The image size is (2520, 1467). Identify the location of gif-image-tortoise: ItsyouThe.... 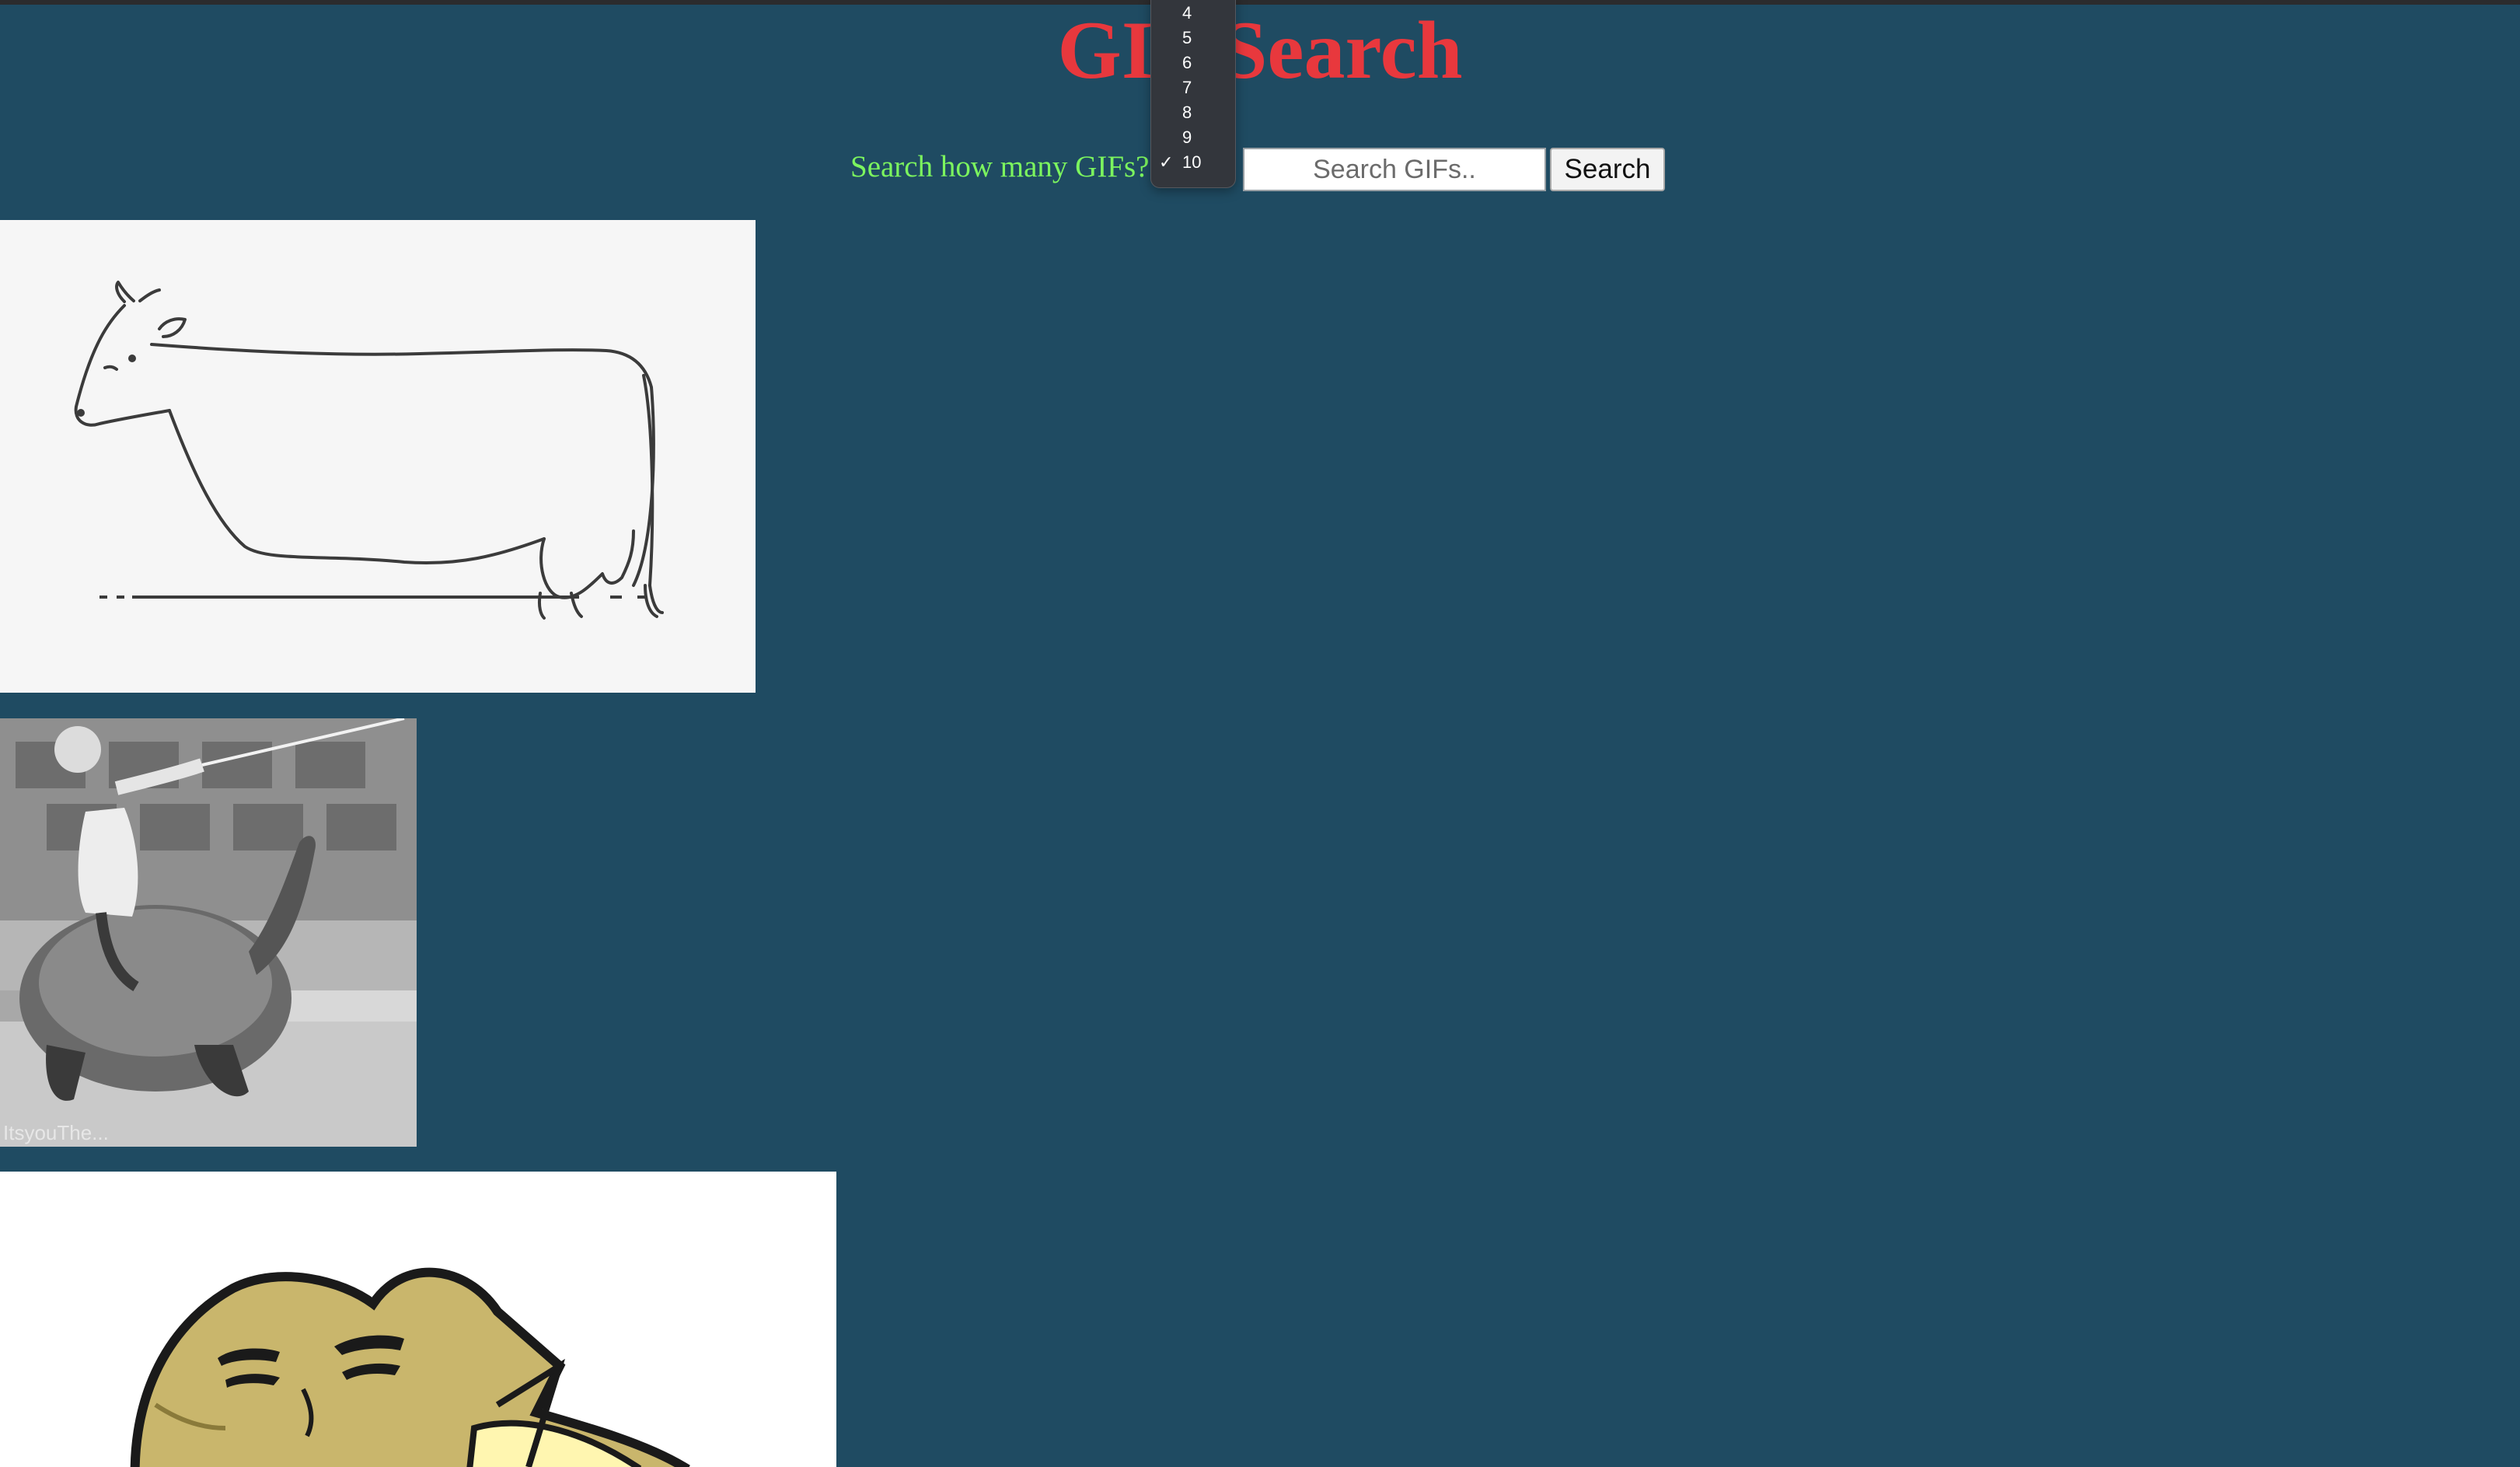
(208, 932).